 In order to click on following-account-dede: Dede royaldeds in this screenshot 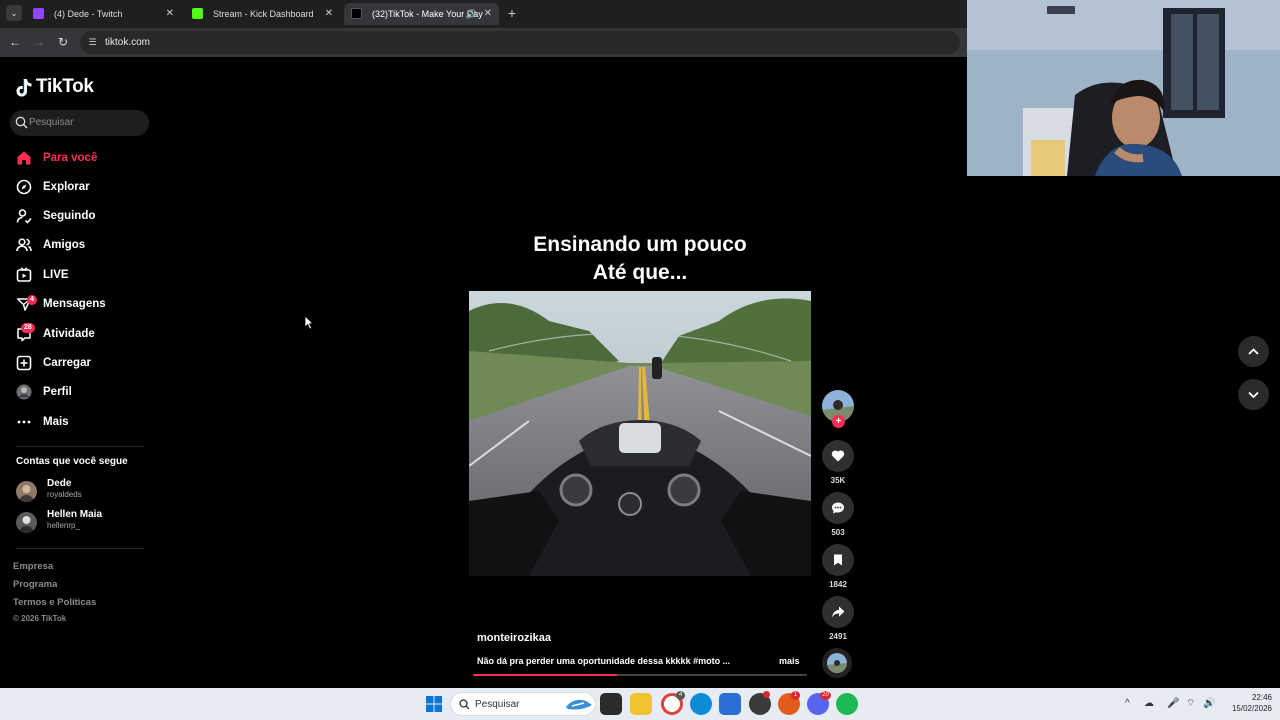, I will do `click(86, 491)`.